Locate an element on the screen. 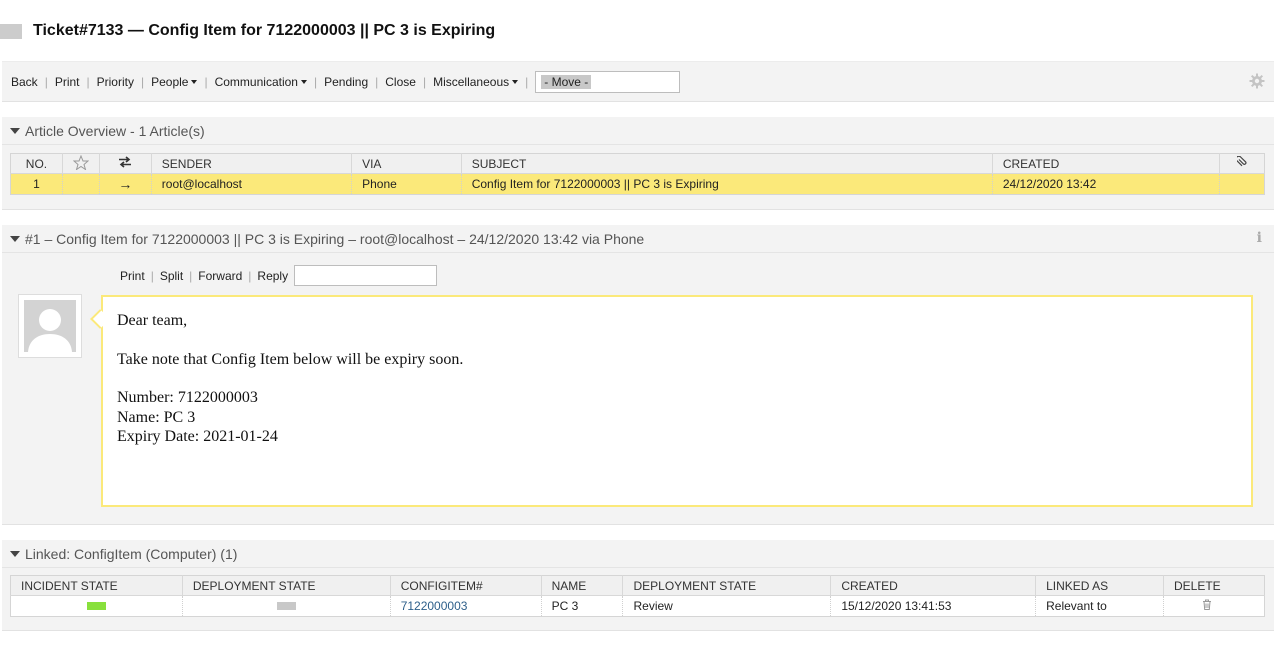 This screenshot has width=1280, height=655. exchange-arrows-icon is located at coordinates (125, 162).